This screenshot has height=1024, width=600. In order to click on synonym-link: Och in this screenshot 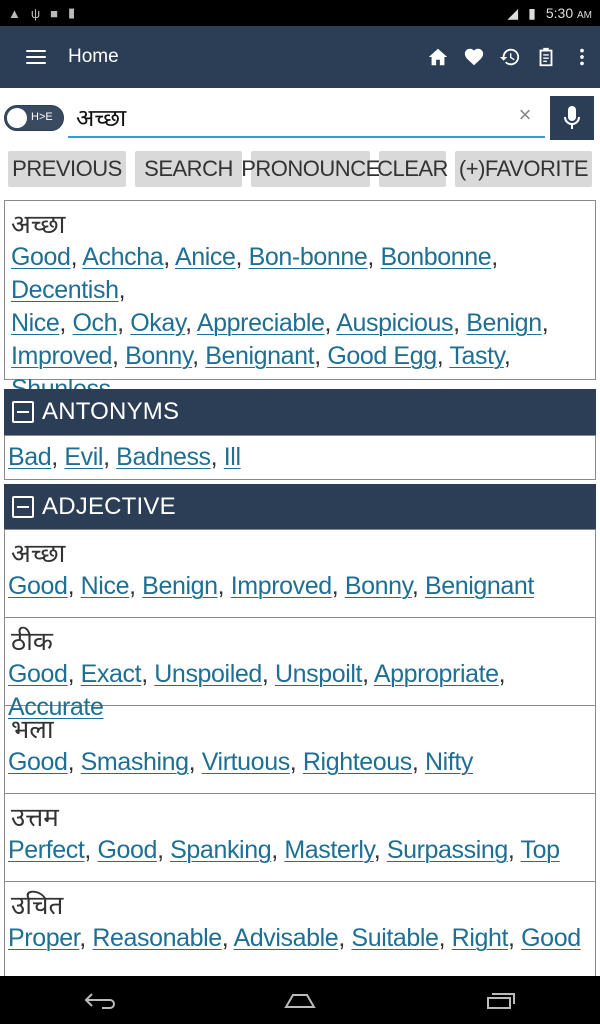, I will do `click(95, 323)`.